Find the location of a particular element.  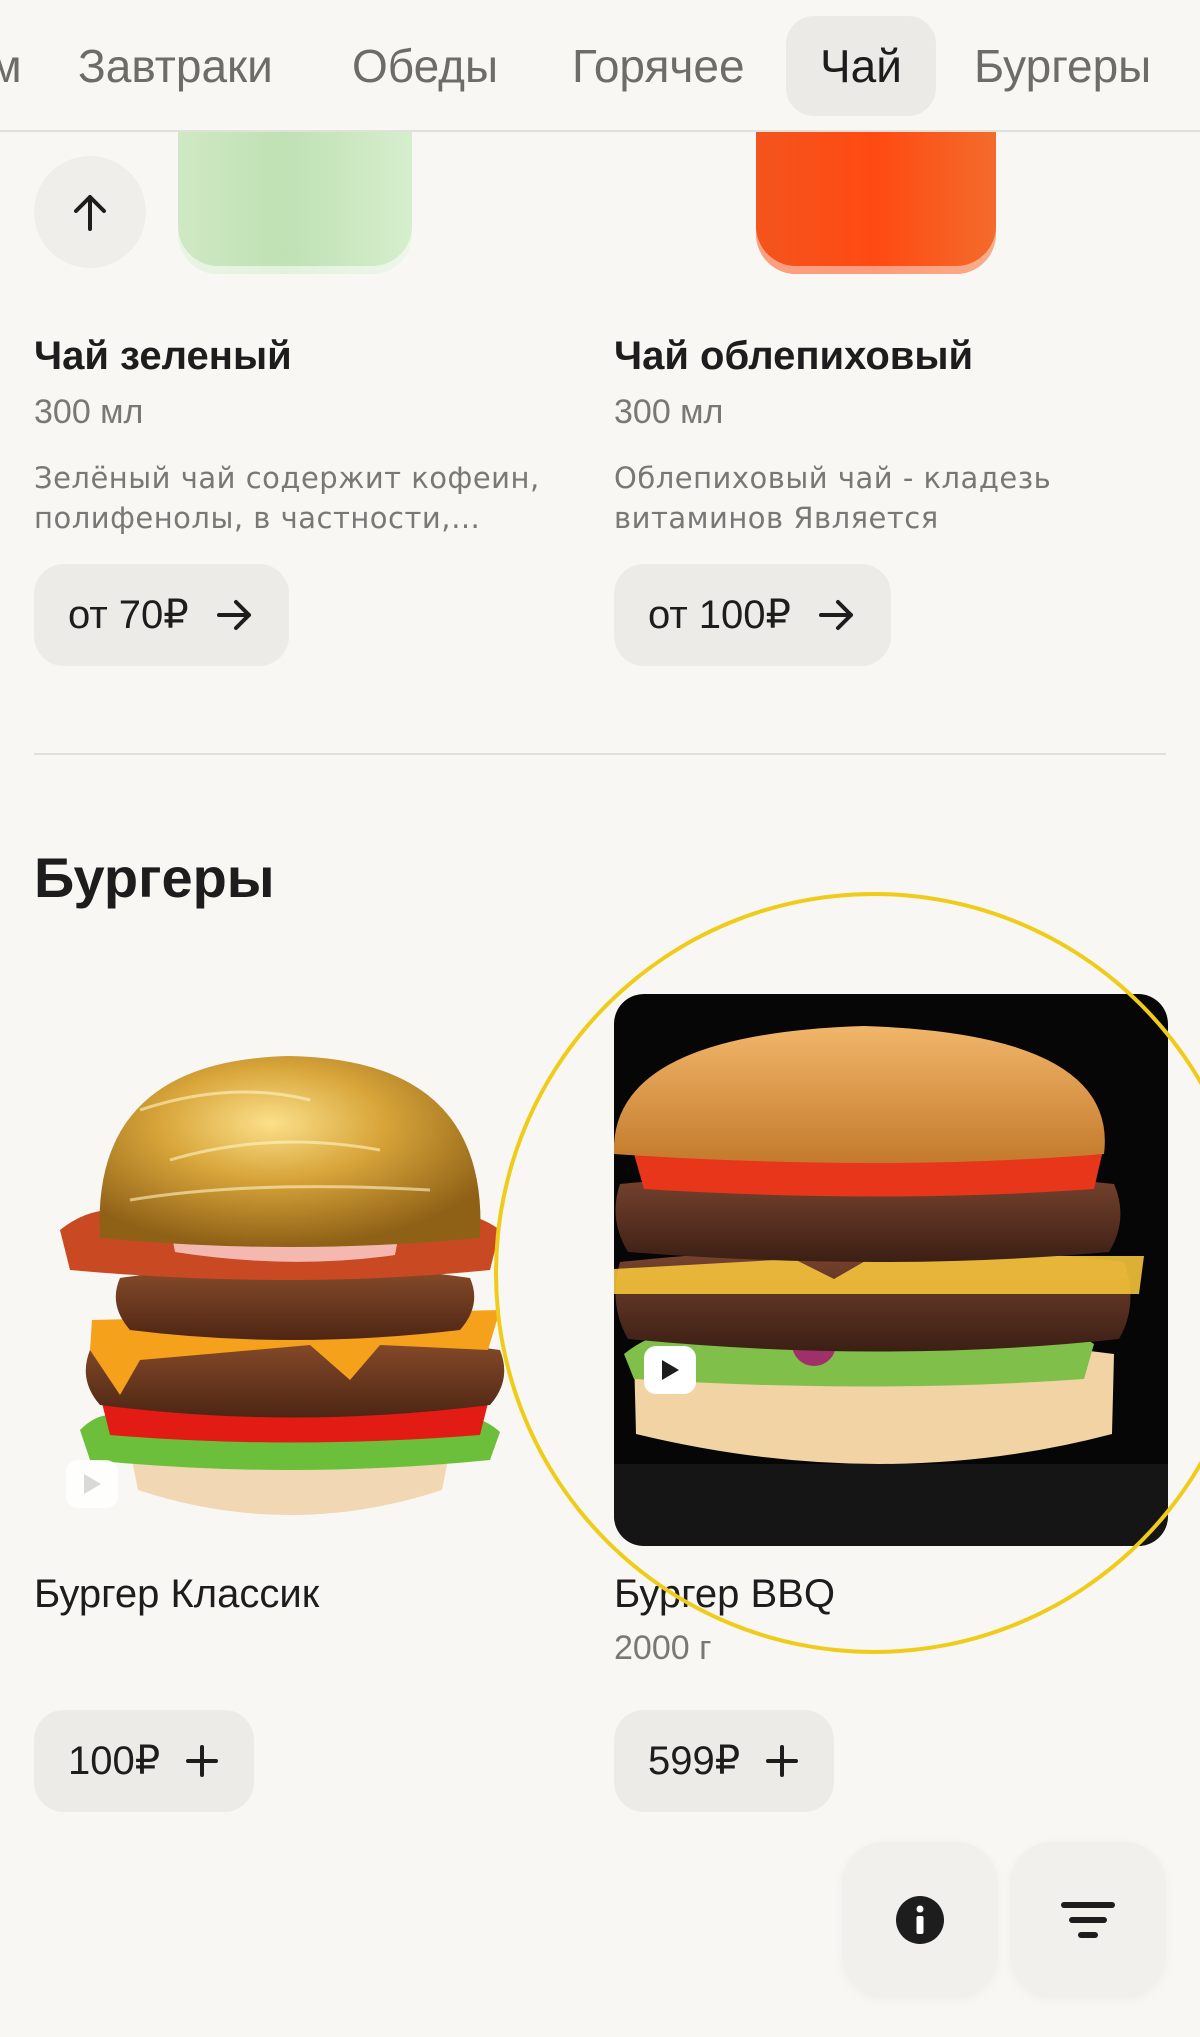

product-title: Бургер Классик is located at coordinates (177, 1594).